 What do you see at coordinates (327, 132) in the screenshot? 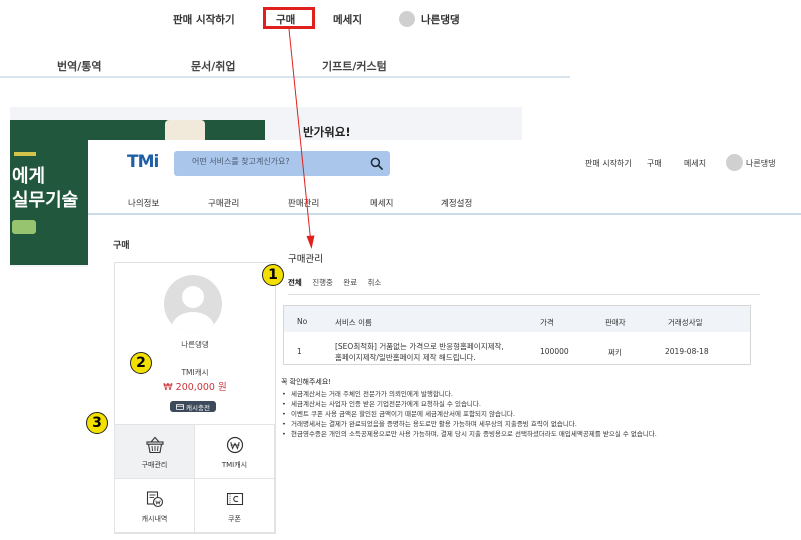
I see `bg-welcome-text: 반가워요!` at bounding box center [327, 132].